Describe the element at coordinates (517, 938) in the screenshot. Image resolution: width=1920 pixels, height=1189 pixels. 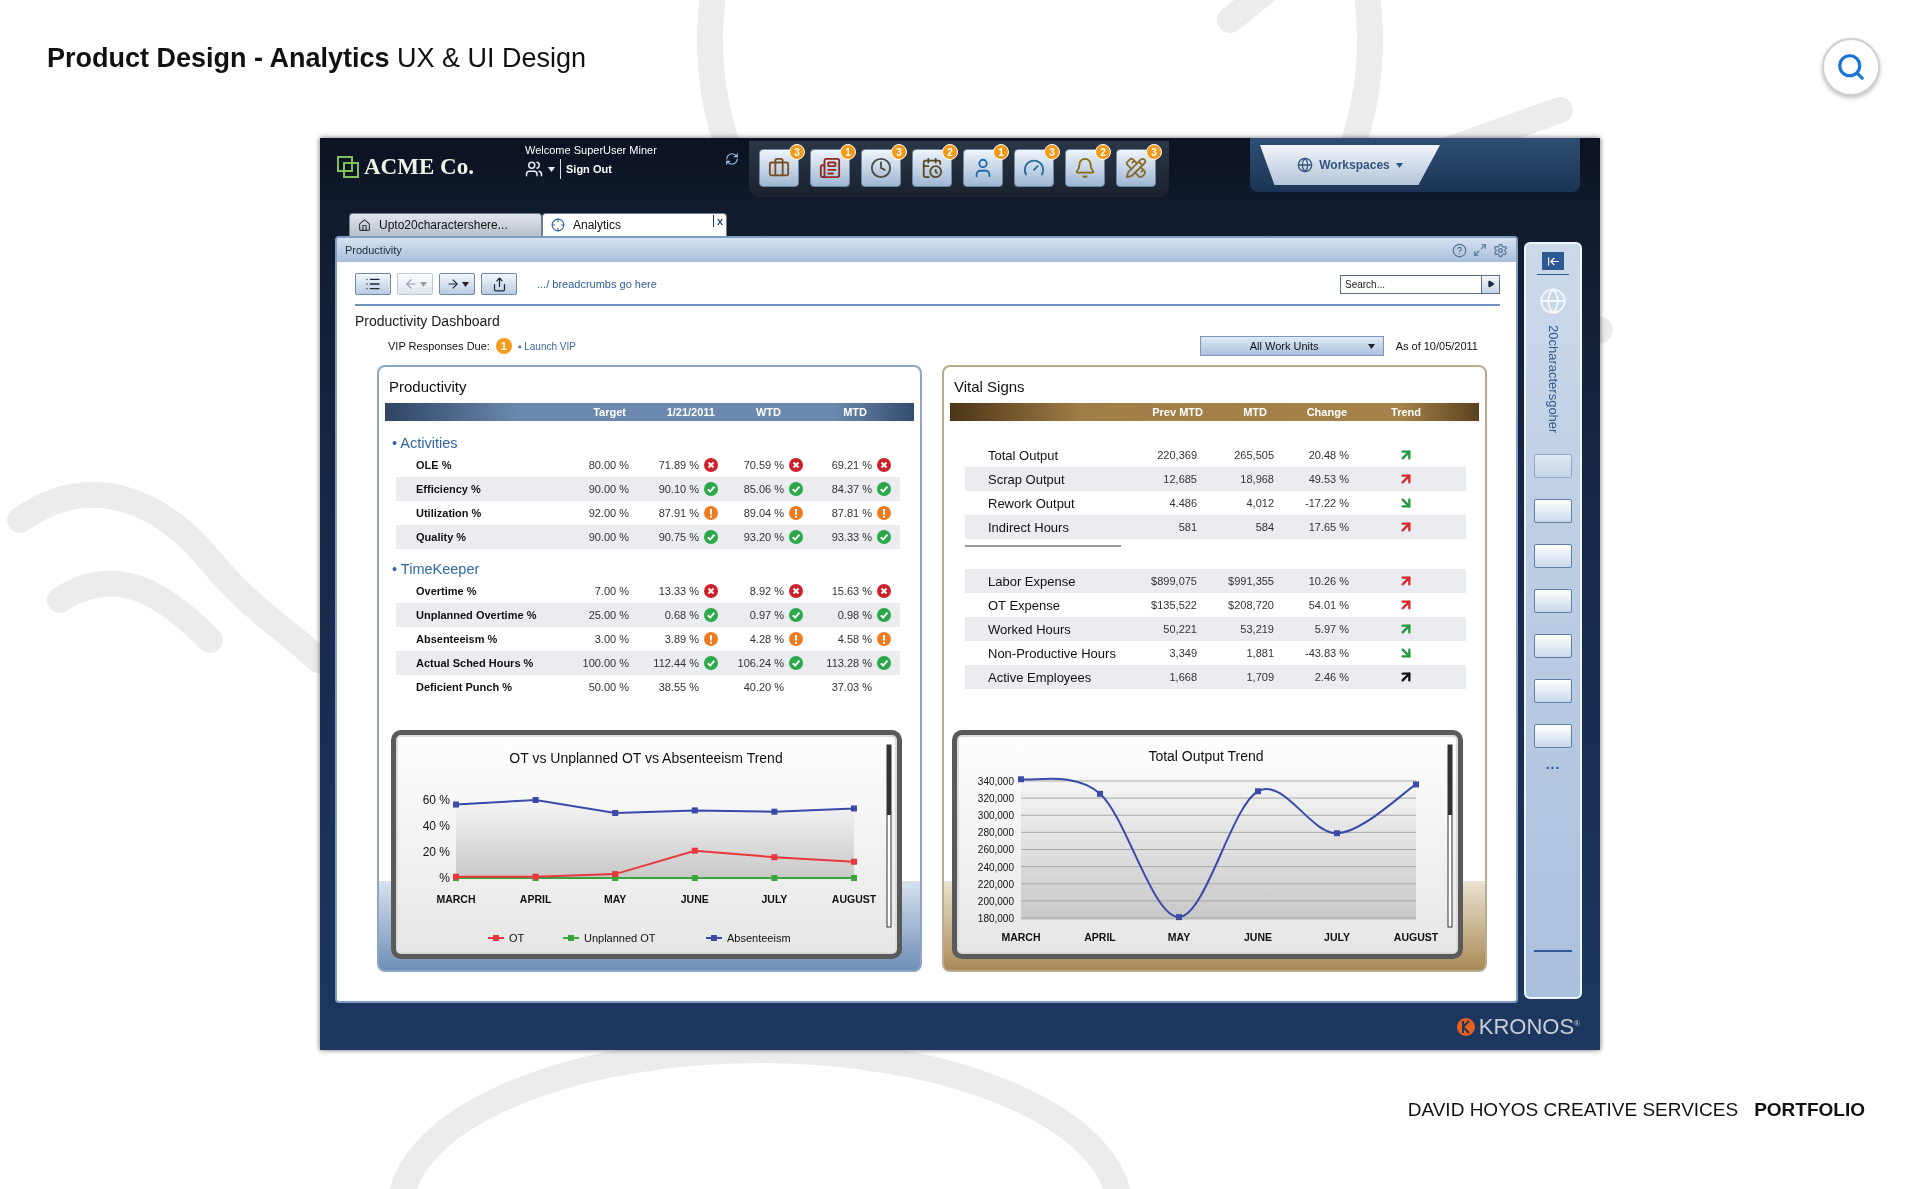
I see `legend-label: OT` at that location.